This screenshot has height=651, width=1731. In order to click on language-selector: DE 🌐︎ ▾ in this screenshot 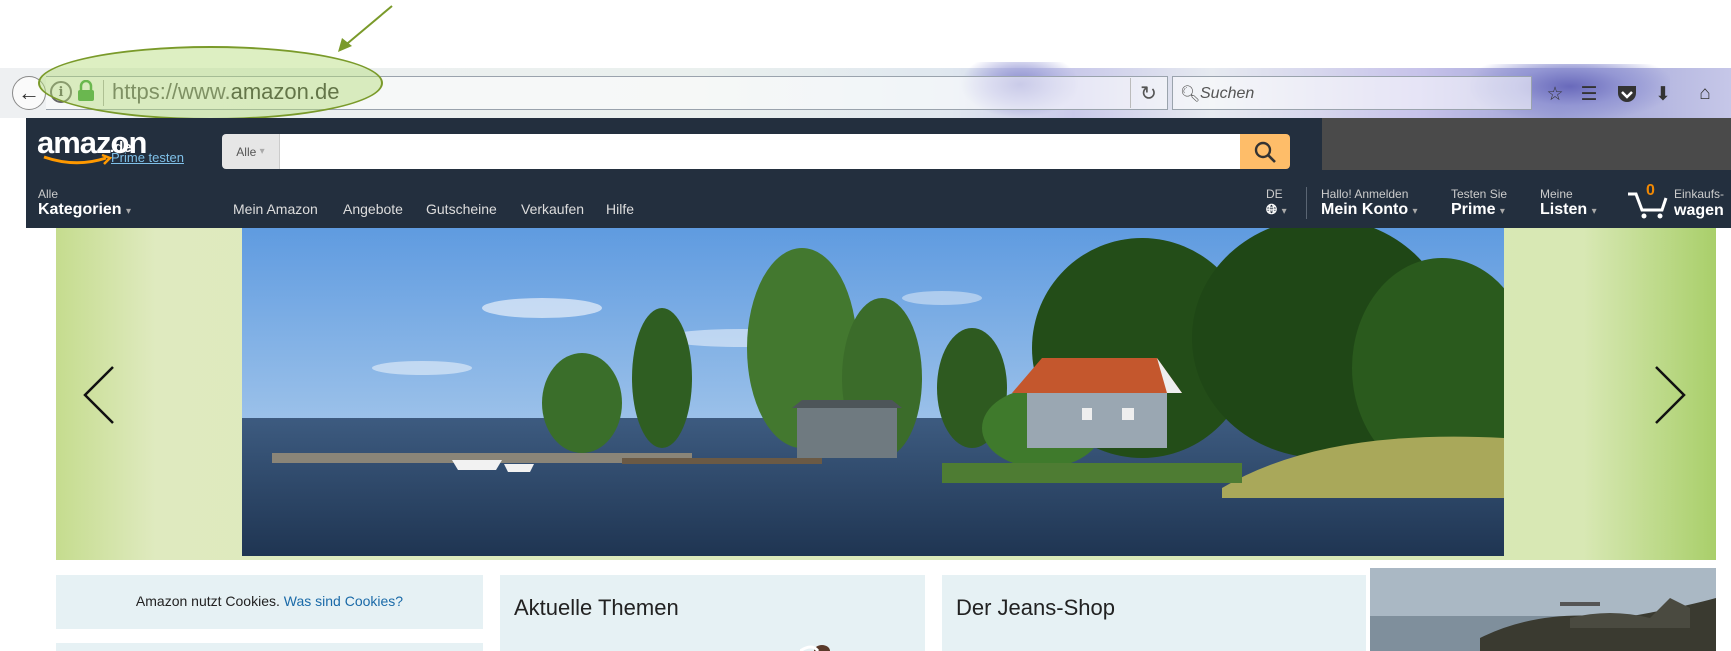, I will do `click(1276, 203)`.